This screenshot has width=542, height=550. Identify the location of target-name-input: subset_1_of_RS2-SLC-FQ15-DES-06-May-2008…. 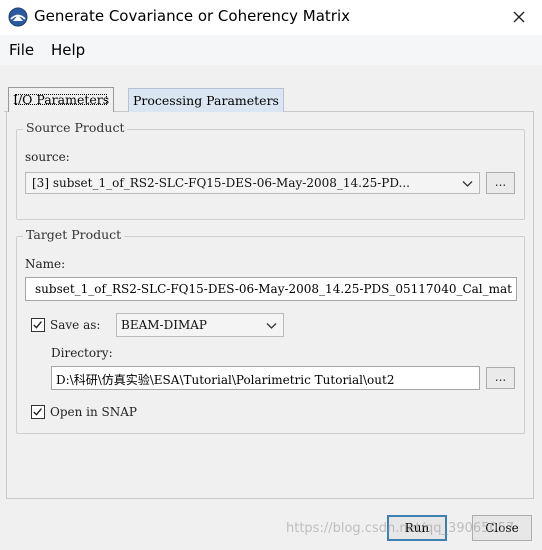
(271, 289).